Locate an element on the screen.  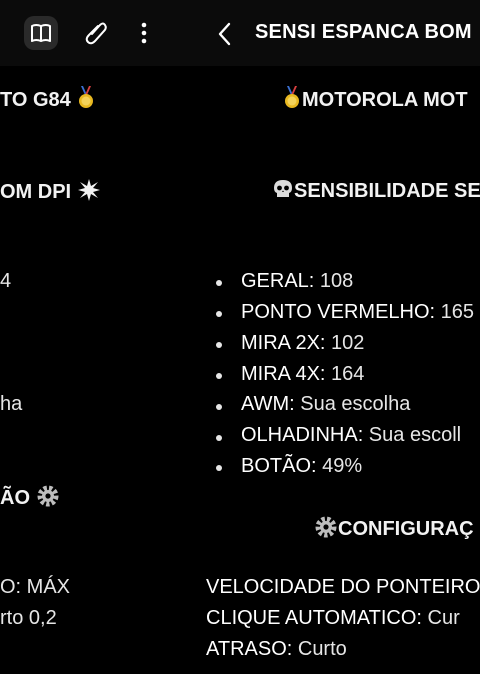
list-item-mira-2x: MIRA 2X: 102 is located at coordinates (303, 343).